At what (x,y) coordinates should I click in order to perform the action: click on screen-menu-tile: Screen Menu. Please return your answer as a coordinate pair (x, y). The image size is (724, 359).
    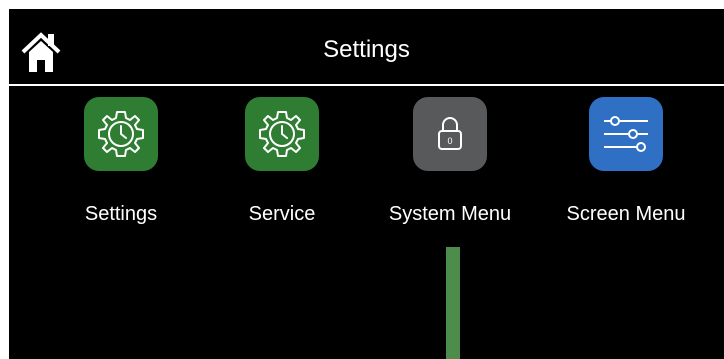
    Looking at the image, I should click on (626, 167).